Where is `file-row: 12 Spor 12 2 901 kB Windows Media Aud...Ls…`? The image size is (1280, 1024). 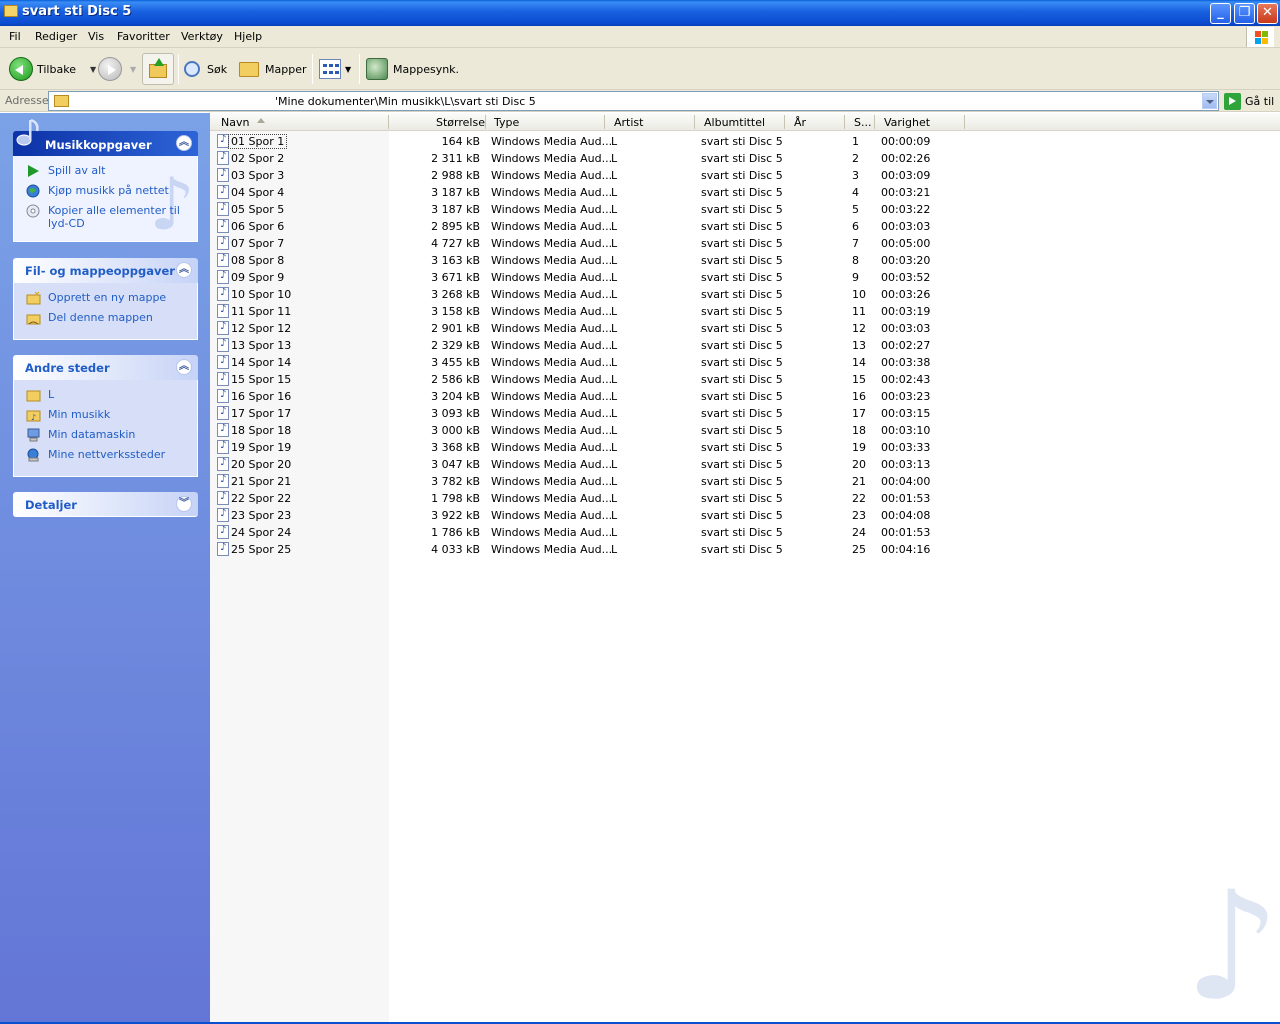
file-row: 12 Spor 12 2 901 kB Windows Media Aud...Ls… is located at coordinates (590, 328).